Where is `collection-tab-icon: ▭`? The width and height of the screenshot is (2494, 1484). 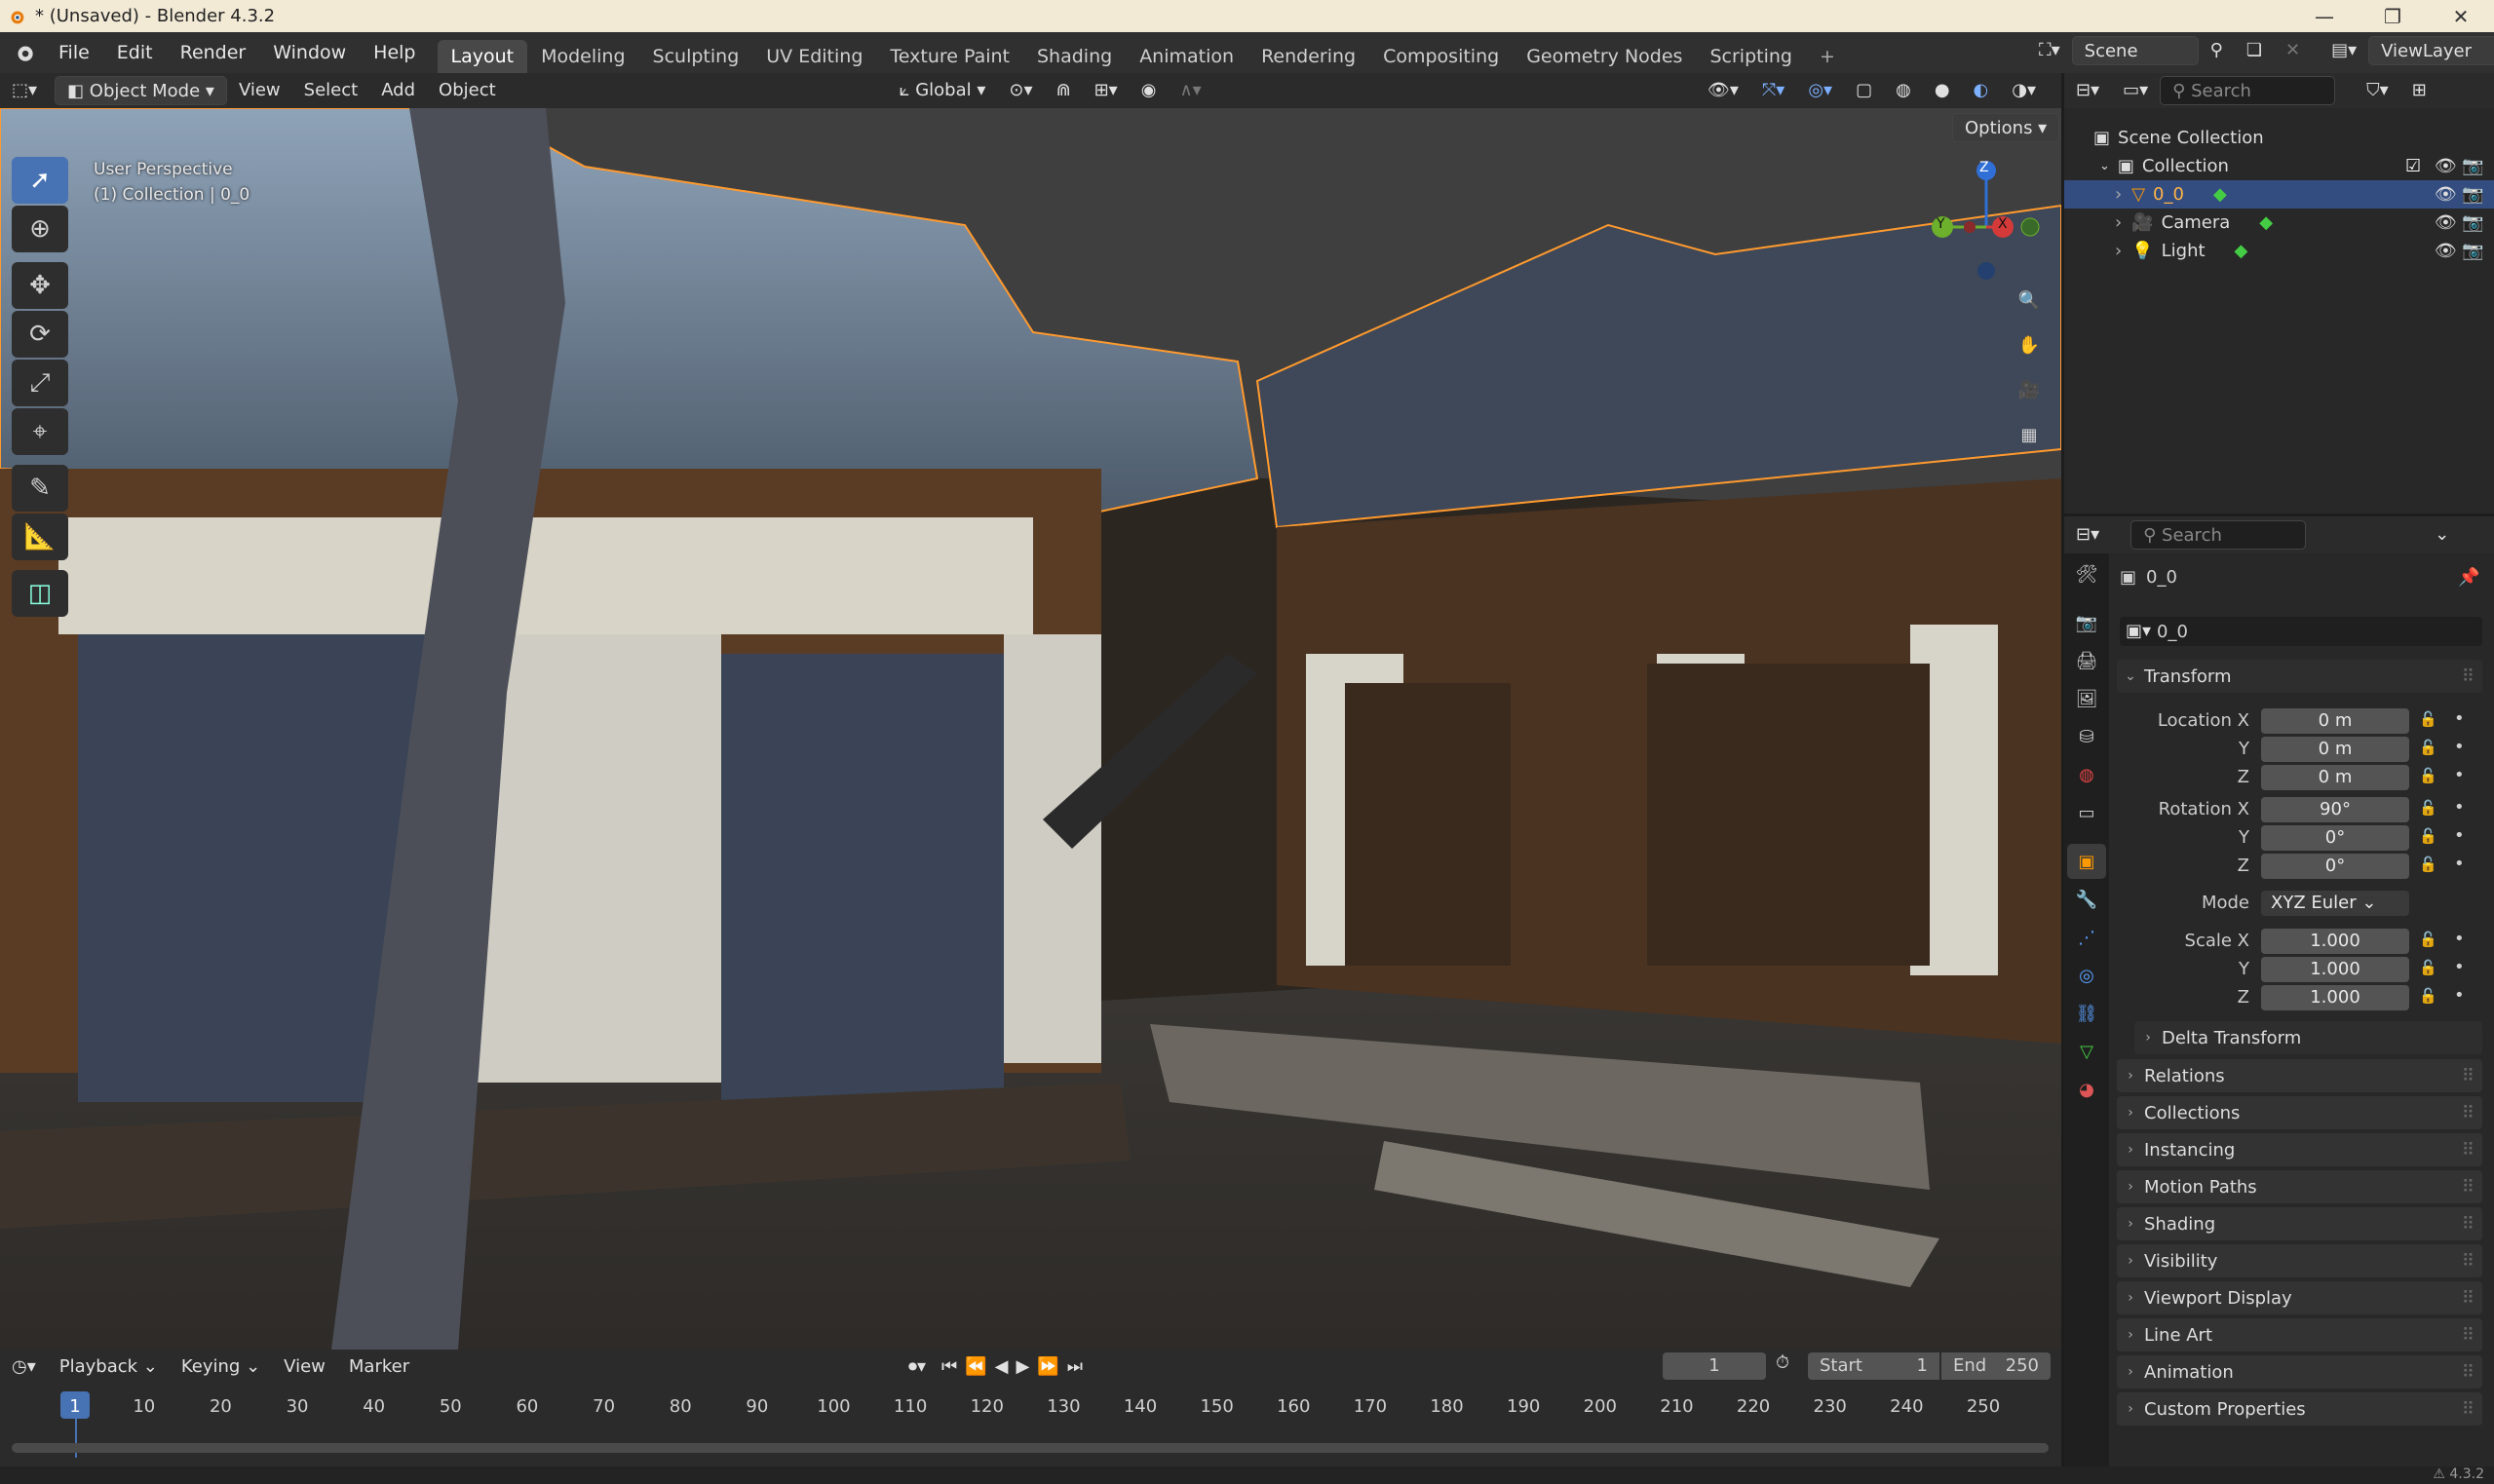
collection-tab-icon: ▭ is located at coordinates (2086, 812).